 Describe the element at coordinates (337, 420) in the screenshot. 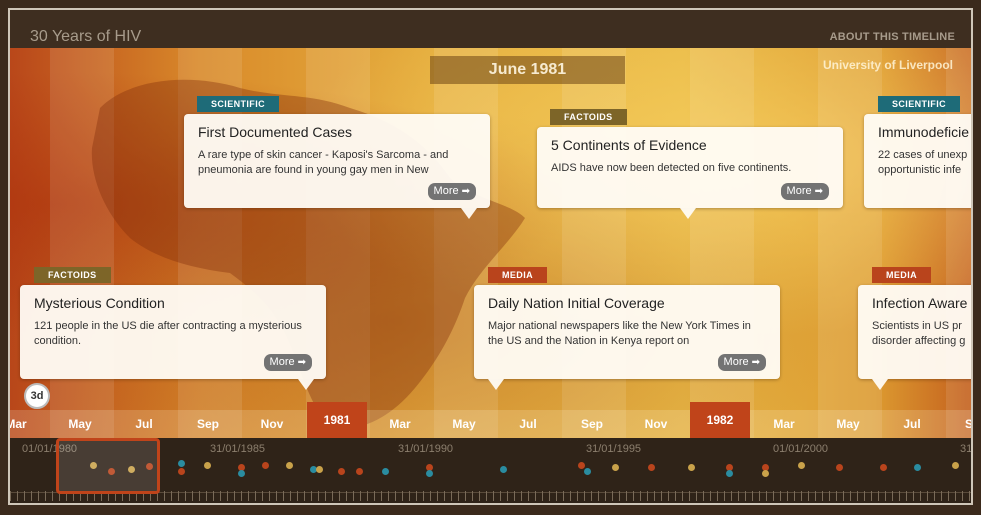

I see `year-marker: 1981` at that location.